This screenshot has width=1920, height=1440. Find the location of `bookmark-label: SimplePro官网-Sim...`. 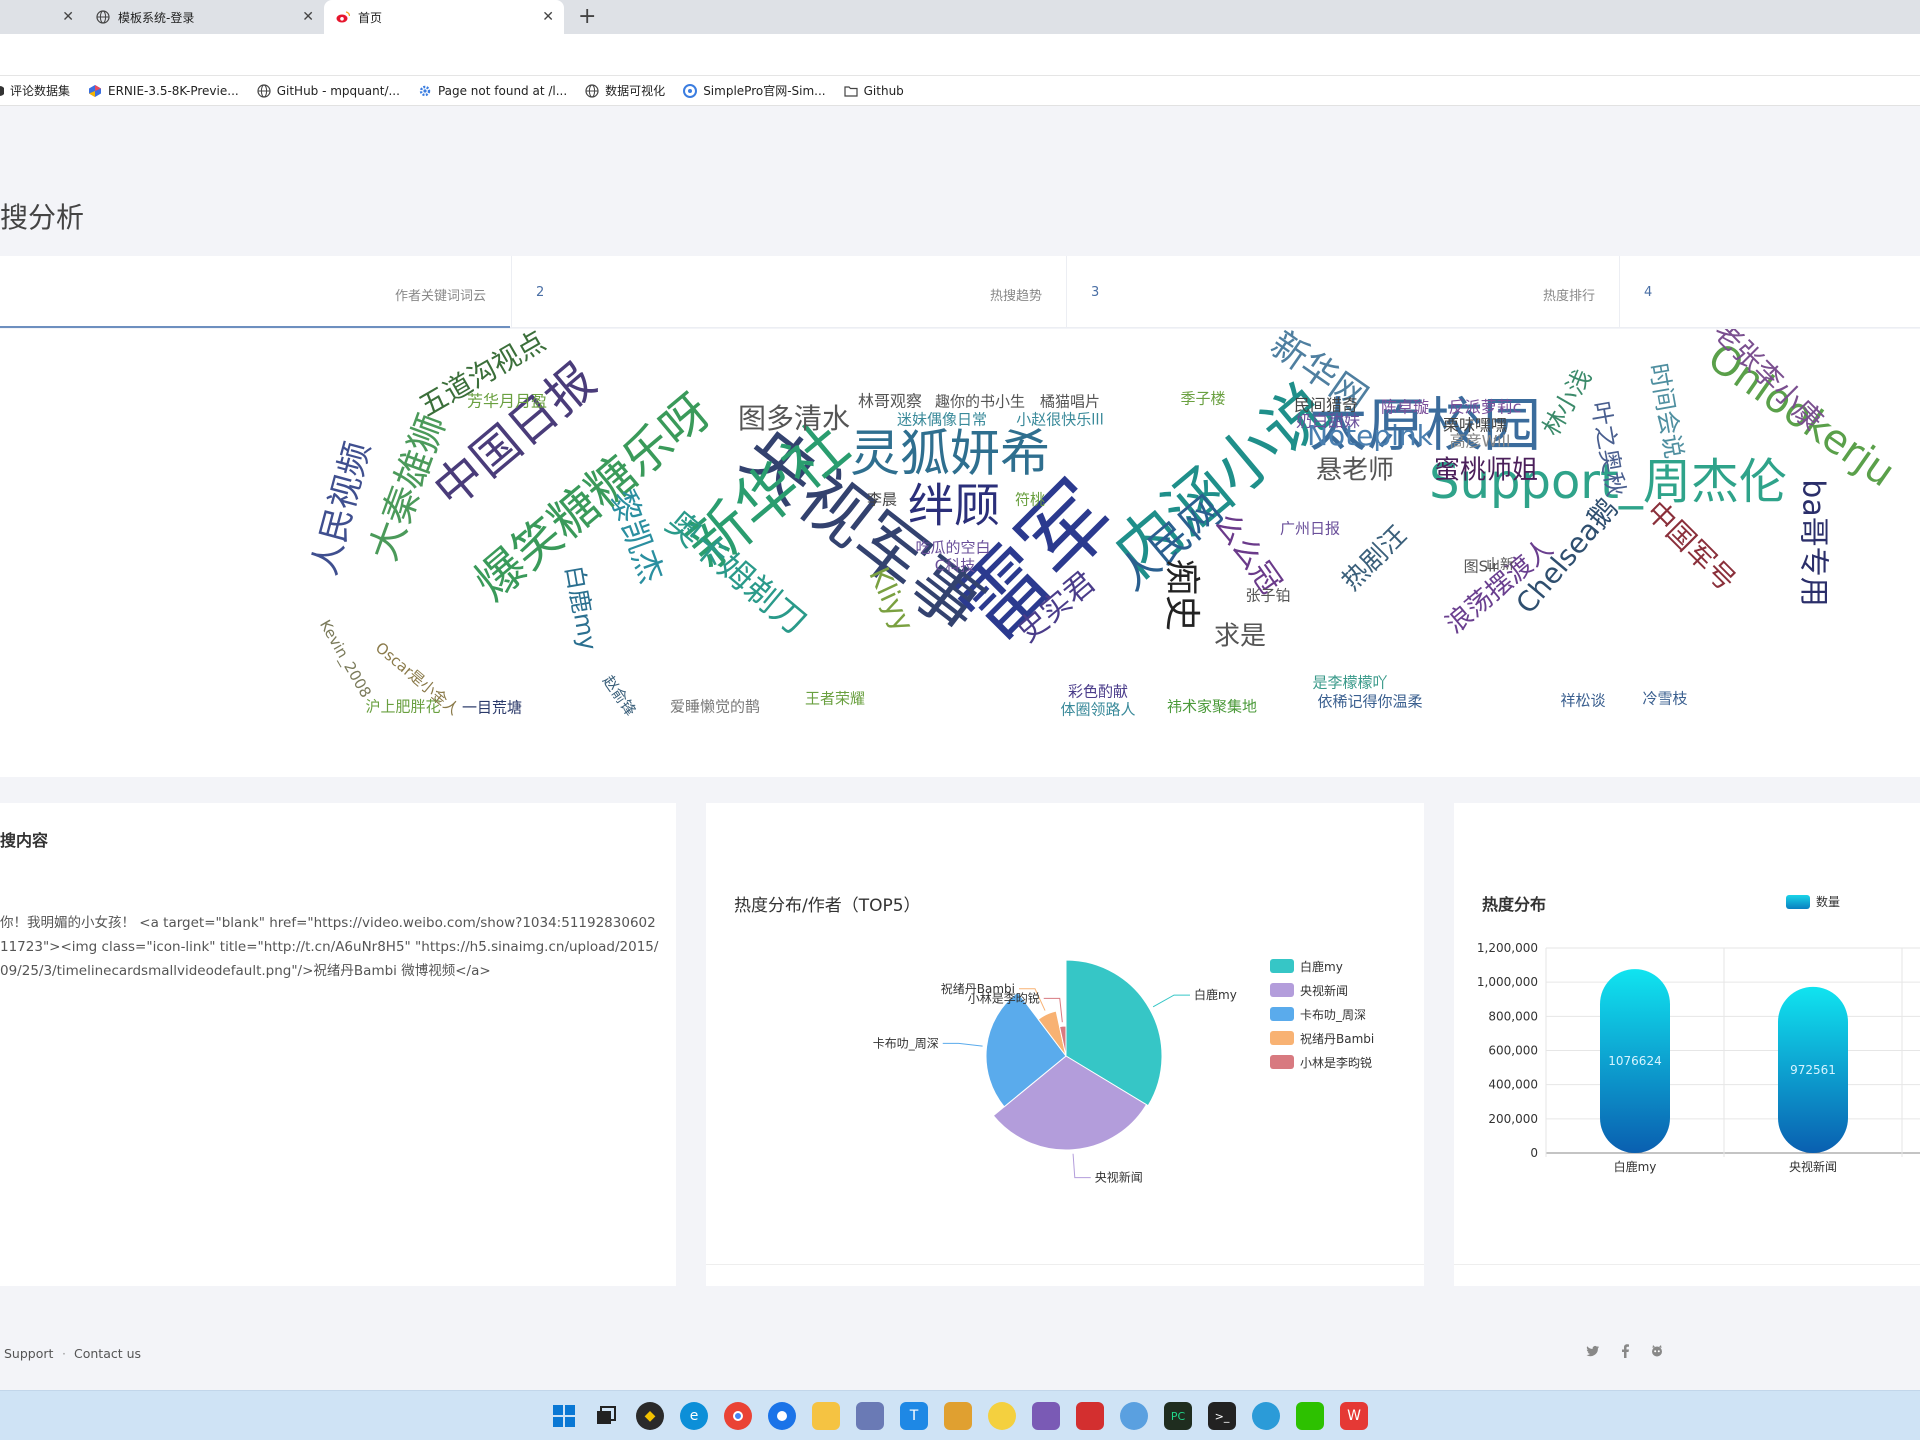

bookmark-label: SimplePro官网-Sim... is located at coordinates (764, 91).